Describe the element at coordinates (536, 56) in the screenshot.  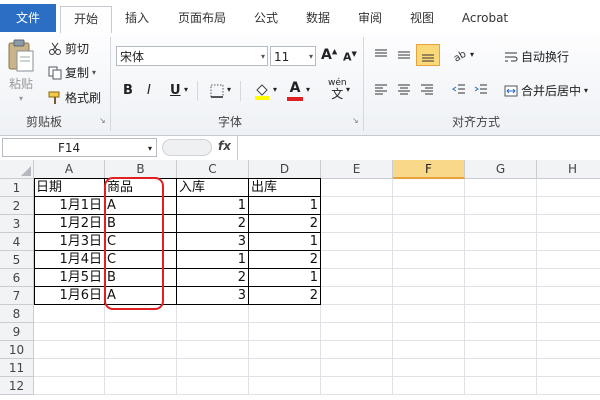
I see `wrap-text-button: 自动换行` at that location.